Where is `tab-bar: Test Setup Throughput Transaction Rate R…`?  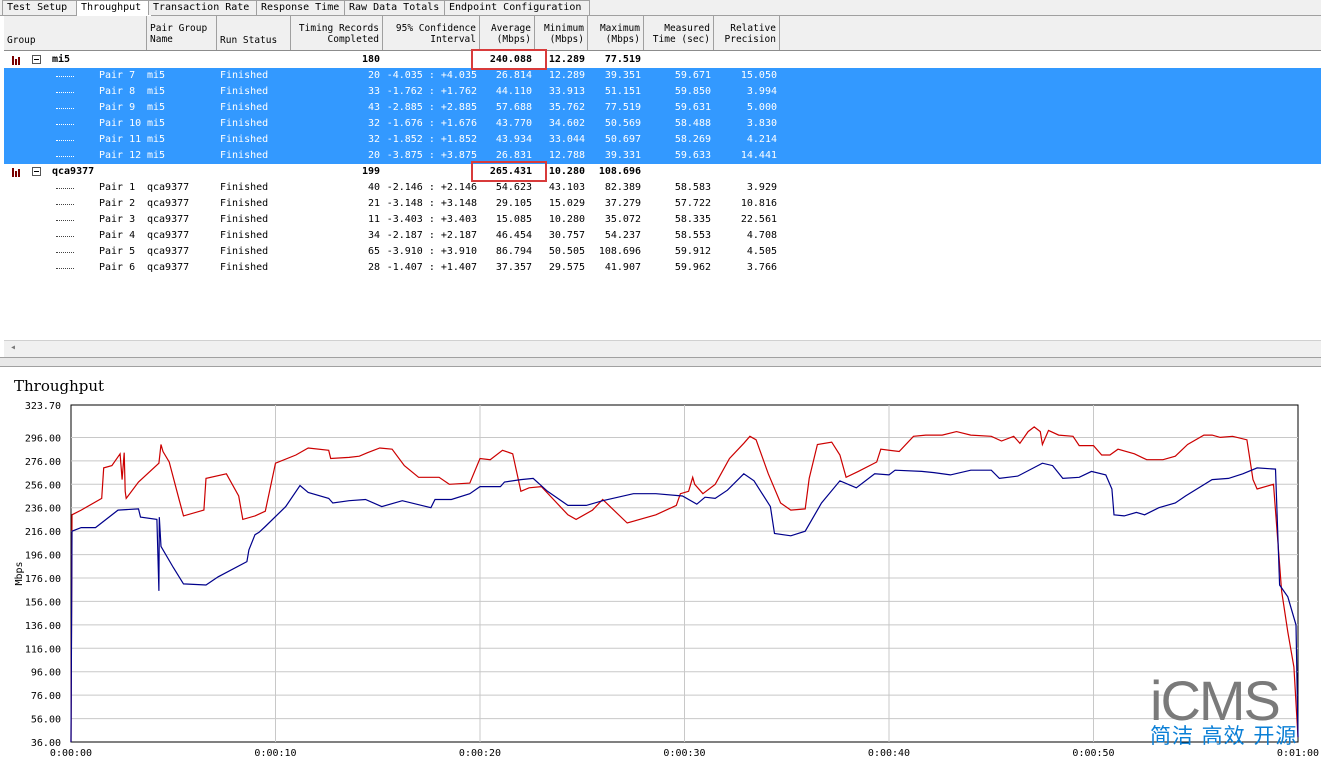
tab-bar: Test Setup Throughput Transaction Rate R… is located at coordinates (660, 8).